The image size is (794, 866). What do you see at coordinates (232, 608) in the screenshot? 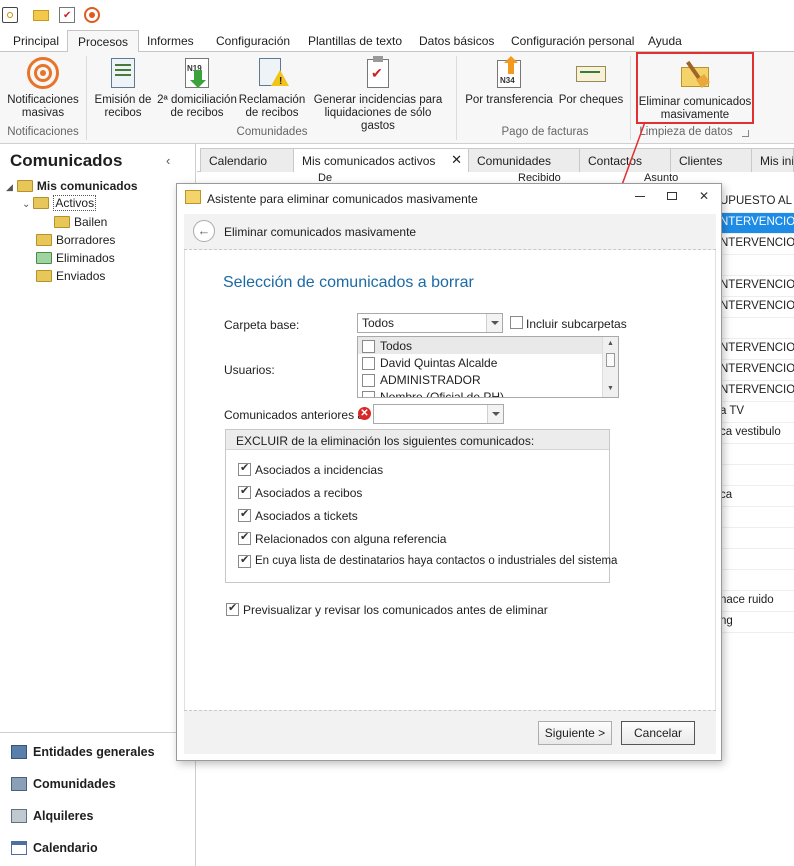
I see `previsualizar-checkbox` at bounding box center [232, 608].